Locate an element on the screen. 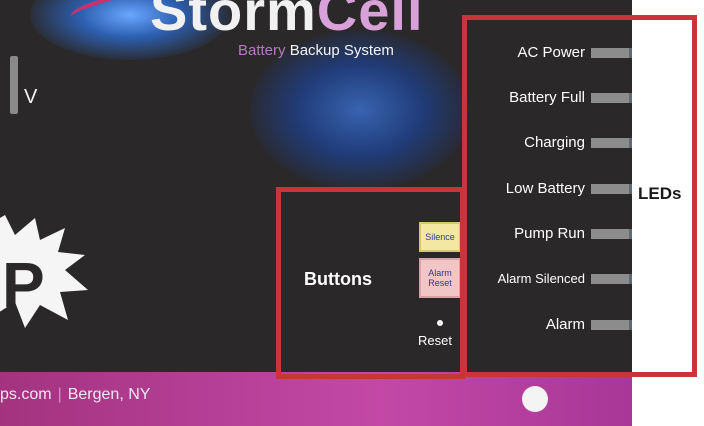 Image resolution: width=704 pixels, height=426 pixels. logo-main-text: Storm is located at coordinates (233, 21).